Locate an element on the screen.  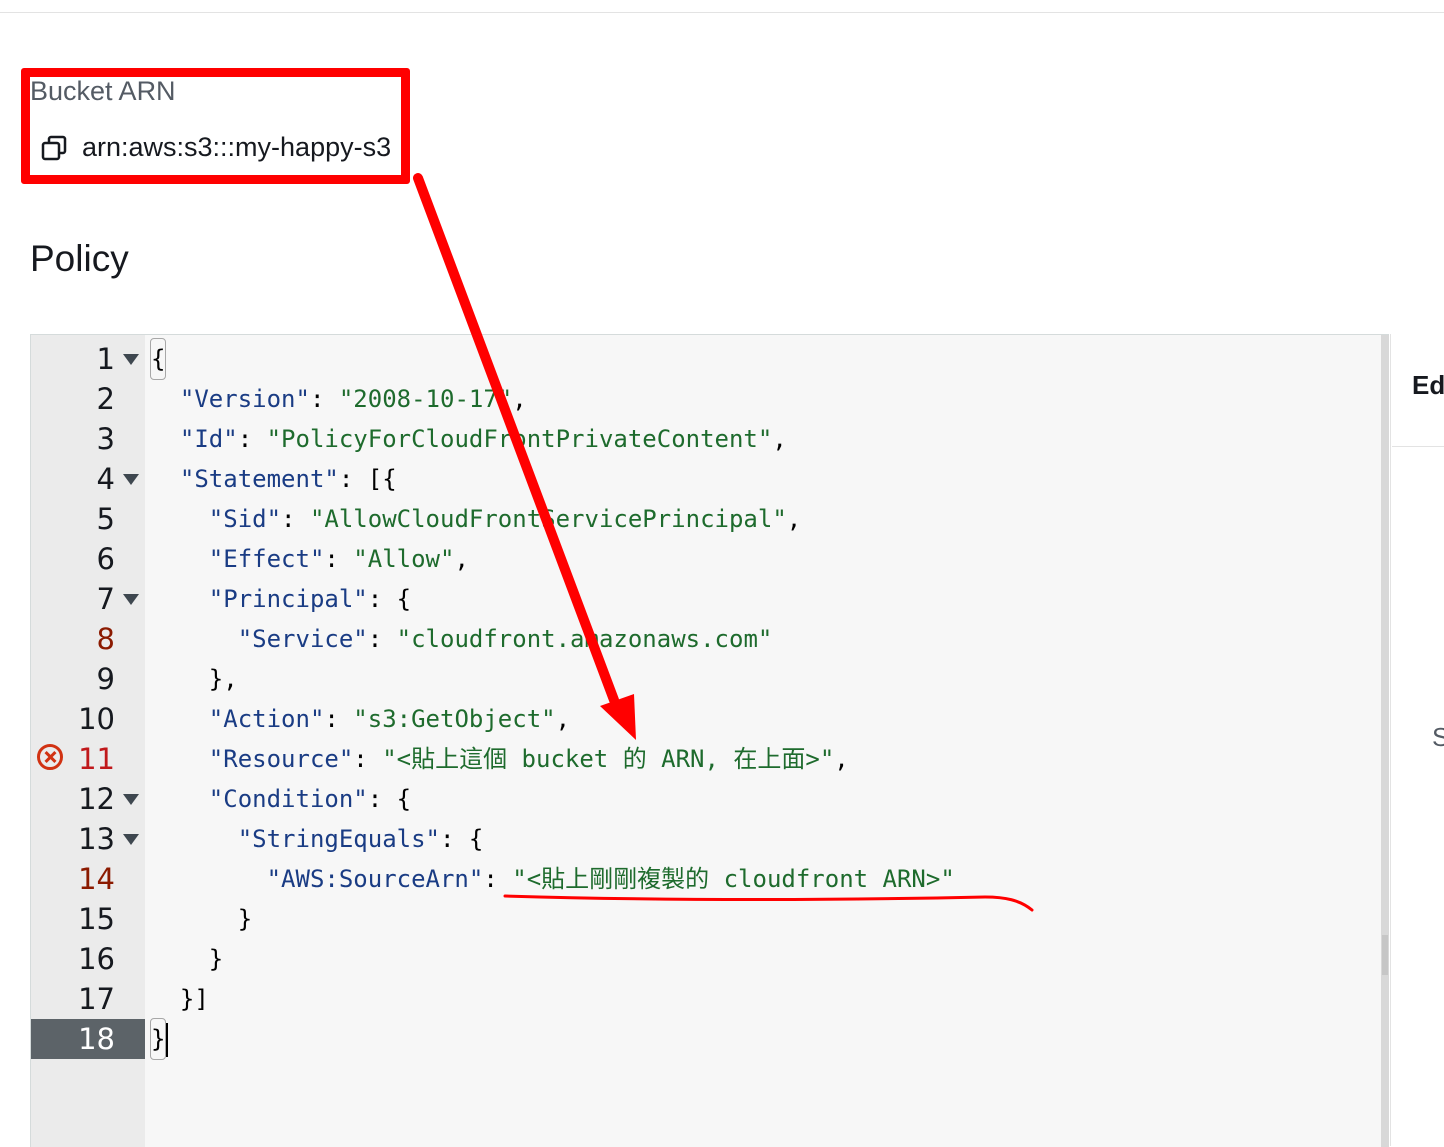
json-key: "StringEquals" is located at coordinates (338, 839).